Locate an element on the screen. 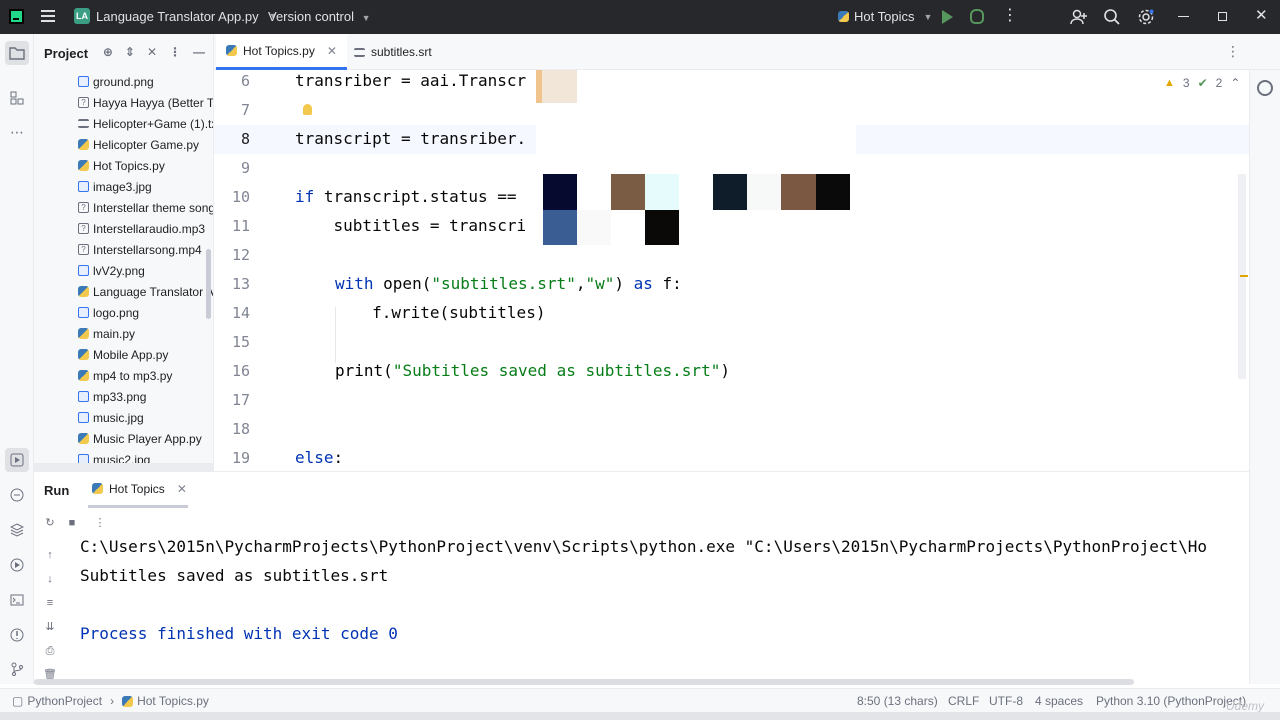 This screenshot has height=720, width=1280. file-tree-item: music.jpg is located at coordinates (111, 417).